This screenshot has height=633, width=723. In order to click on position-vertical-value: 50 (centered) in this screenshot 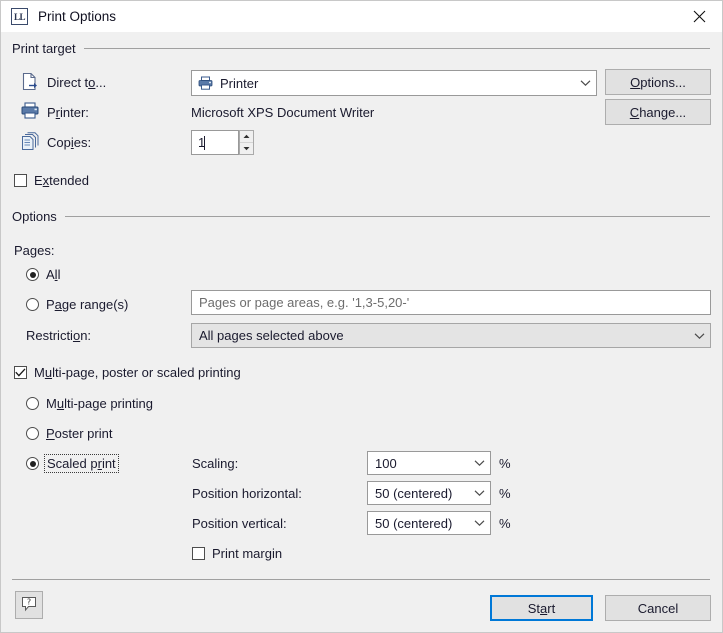, I will do `click(414, 523)`.